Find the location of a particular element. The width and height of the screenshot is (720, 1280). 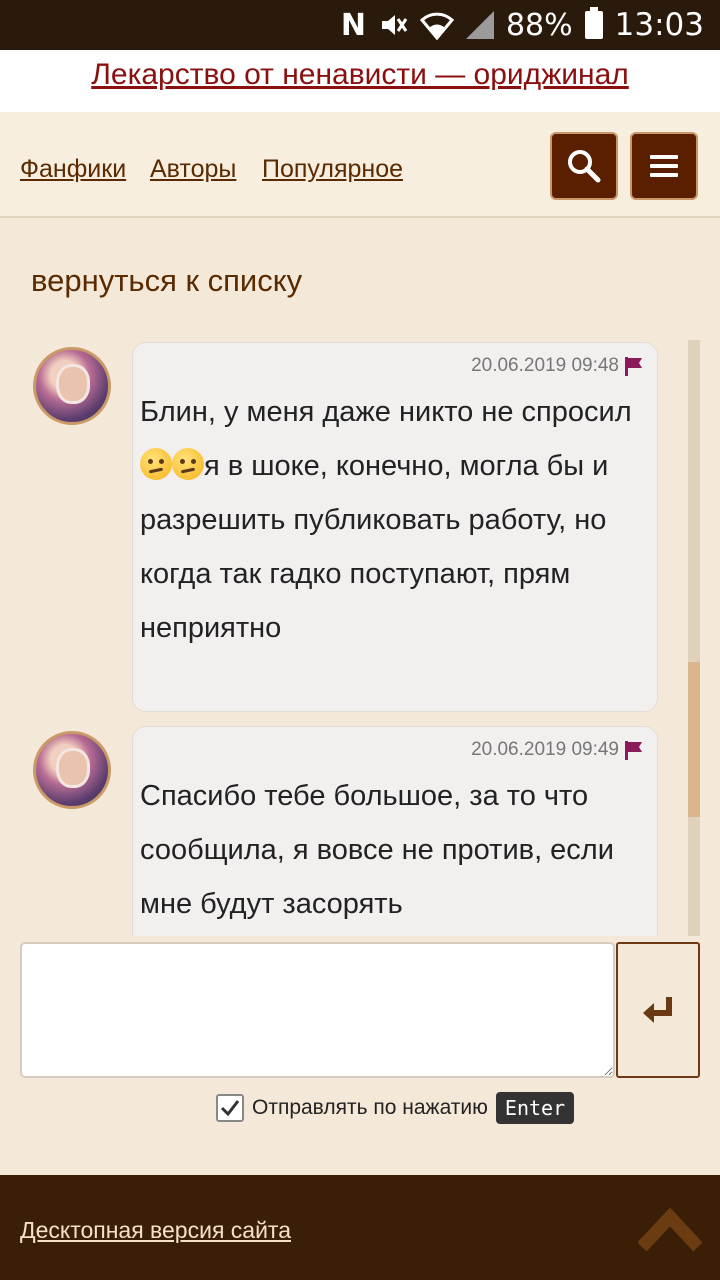

menu-icon is located at coordinates (664, 166).